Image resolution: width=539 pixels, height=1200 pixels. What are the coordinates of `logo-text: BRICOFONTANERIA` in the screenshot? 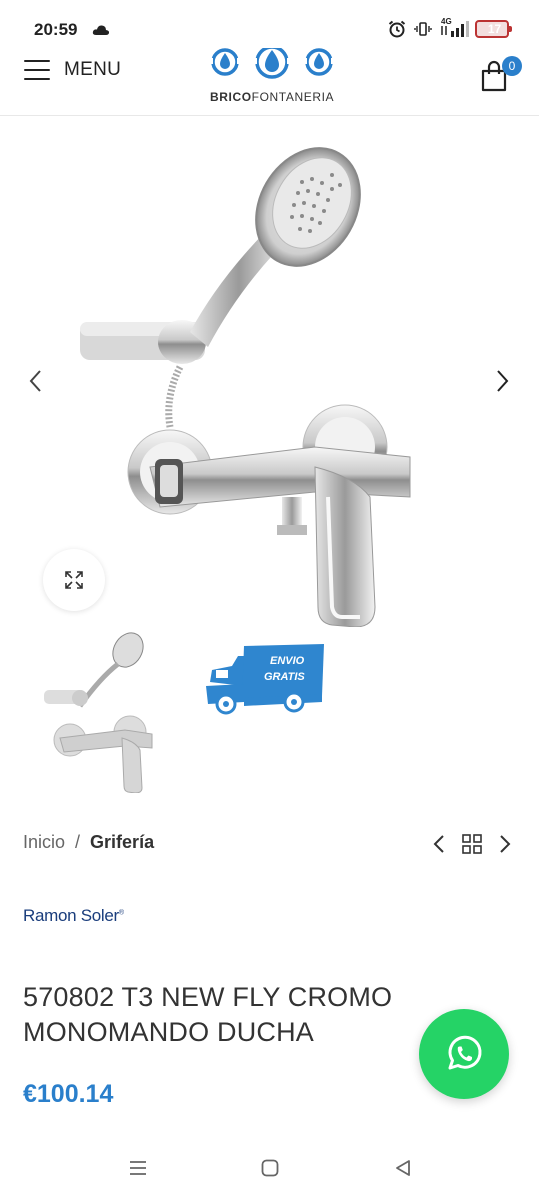 It's located at (272, 97).